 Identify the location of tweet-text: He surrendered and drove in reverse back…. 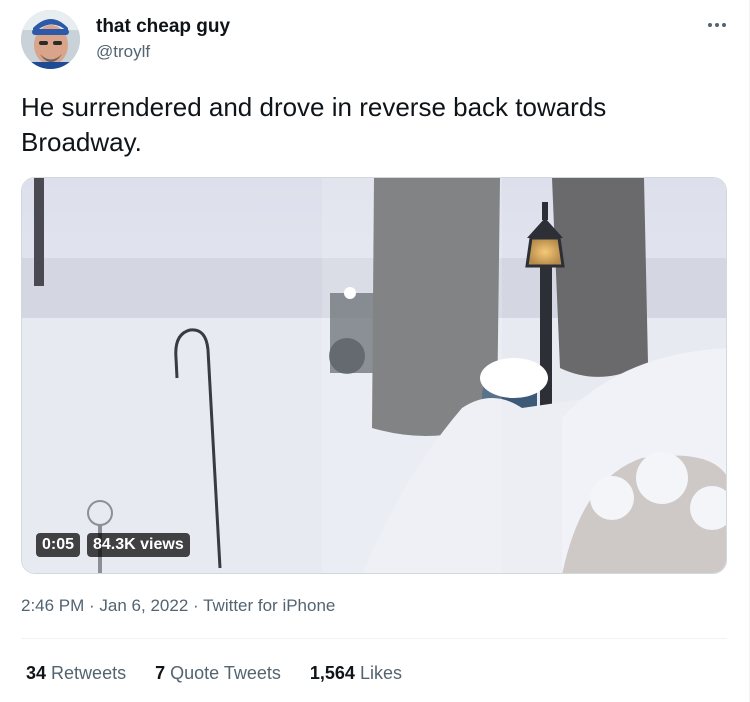
(314, 124).